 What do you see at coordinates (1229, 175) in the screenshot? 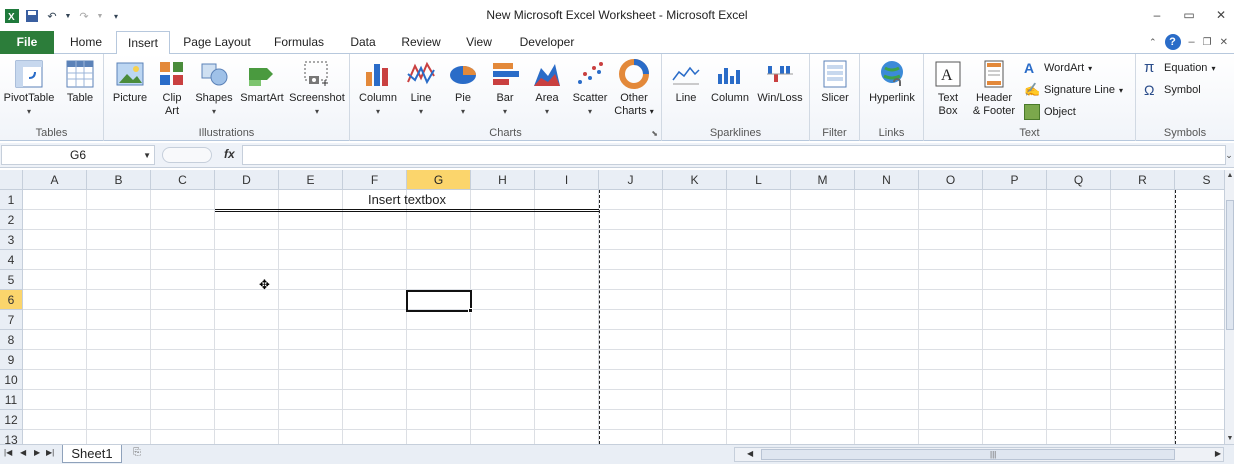
I see `scroll-up-icon: ▲` at bounding box center [1229, 175].